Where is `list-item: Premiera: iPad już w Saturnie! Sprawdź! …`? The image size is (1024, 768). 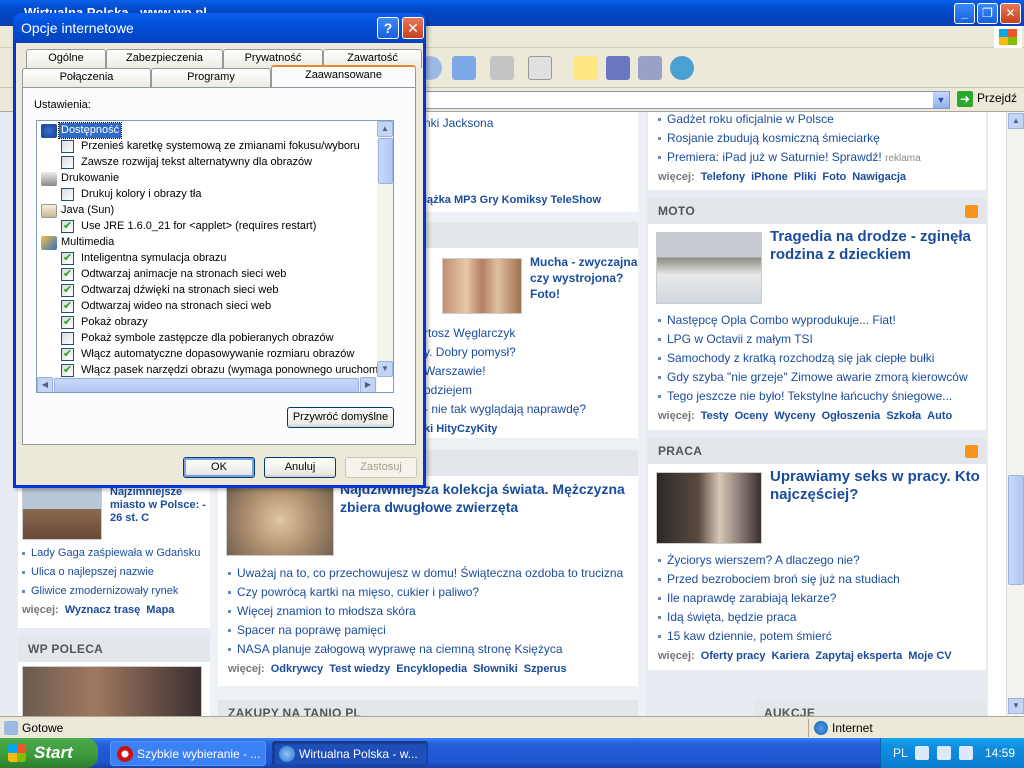
list-item: Premiera: iPad już w Saturnie! Sprawdź! … is located at coordinates (789, 157).